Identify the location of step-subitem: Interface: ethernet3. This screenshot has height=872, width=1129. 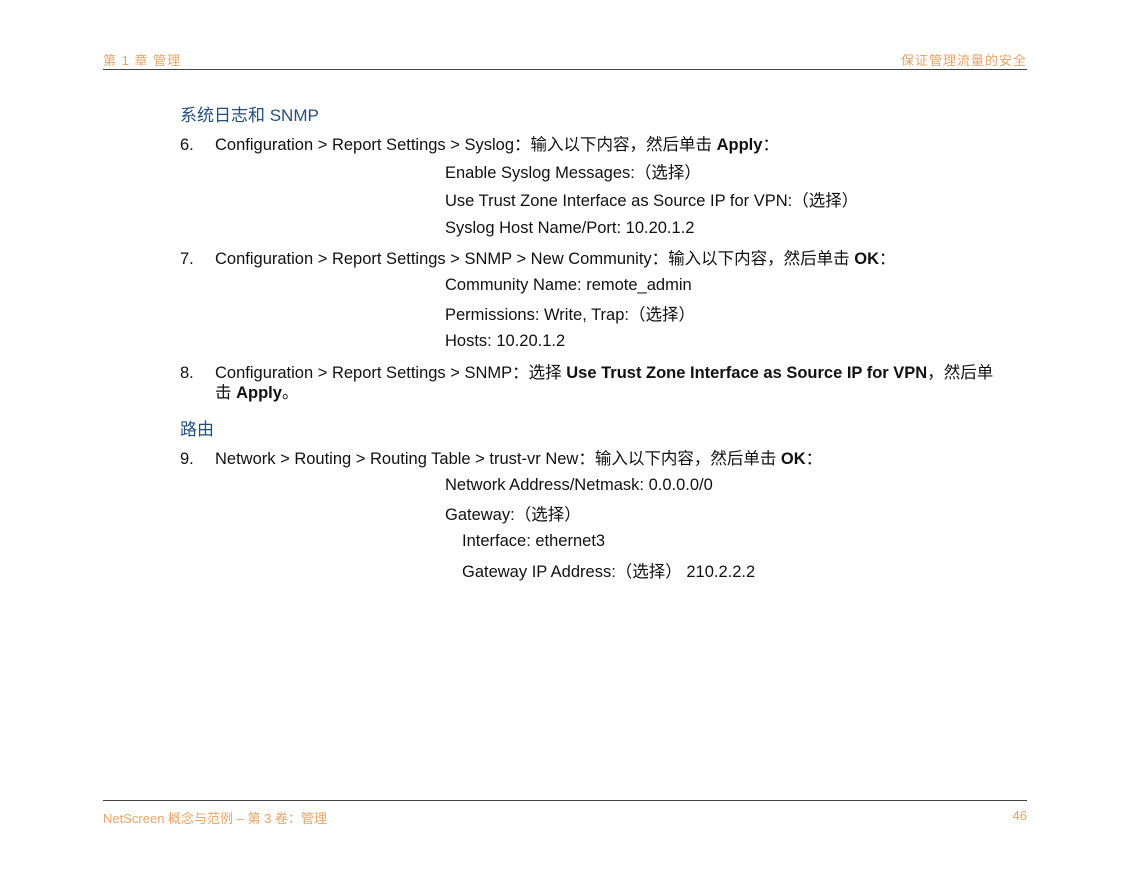
(534, 541).